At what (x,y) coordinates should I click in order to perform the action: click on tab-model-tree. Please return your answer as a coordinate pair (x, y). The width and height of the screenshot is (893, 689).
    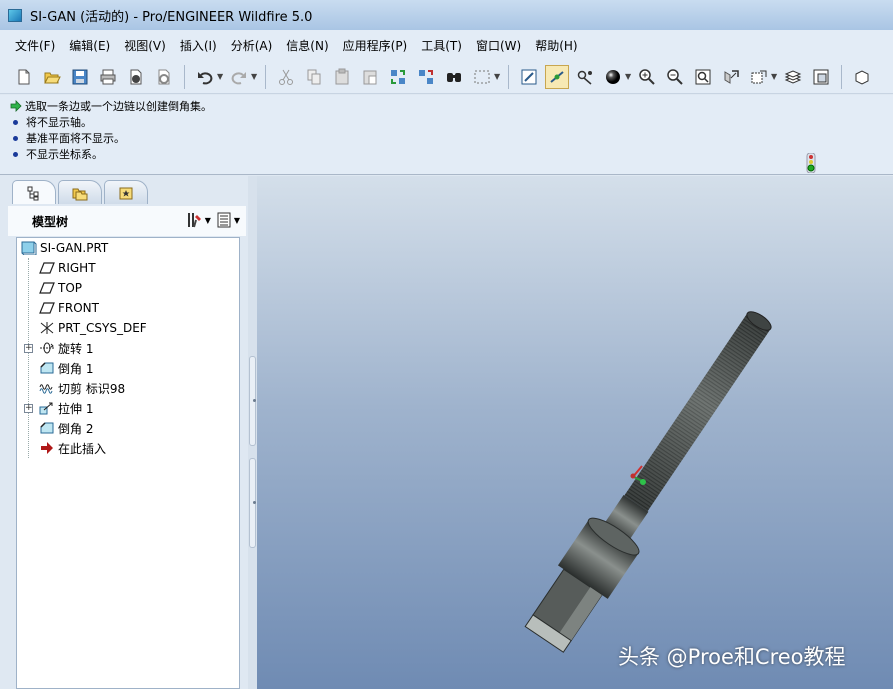
    Looking at the image, I should click on (34, 192).